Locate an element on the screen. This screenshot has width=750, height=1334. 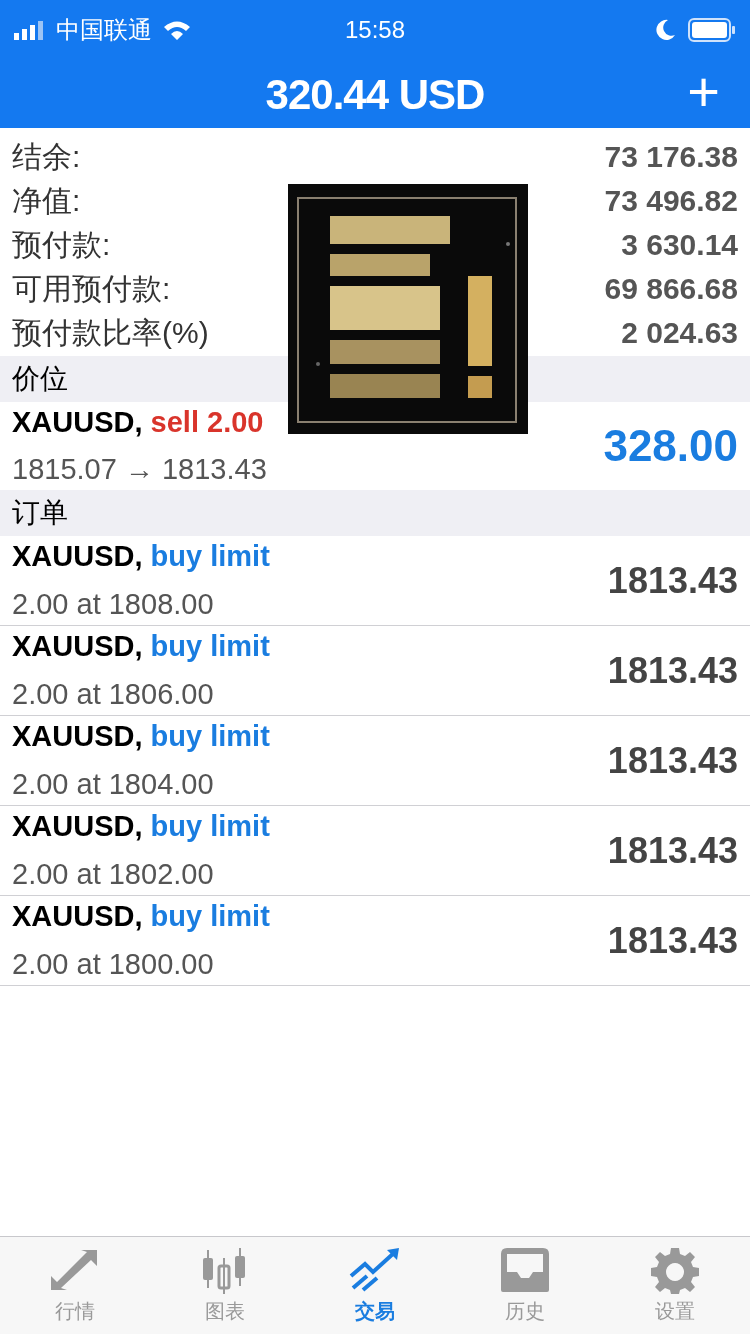
trade-detail: 2.00 at 1806.00 is located at coordinates (113, 694).